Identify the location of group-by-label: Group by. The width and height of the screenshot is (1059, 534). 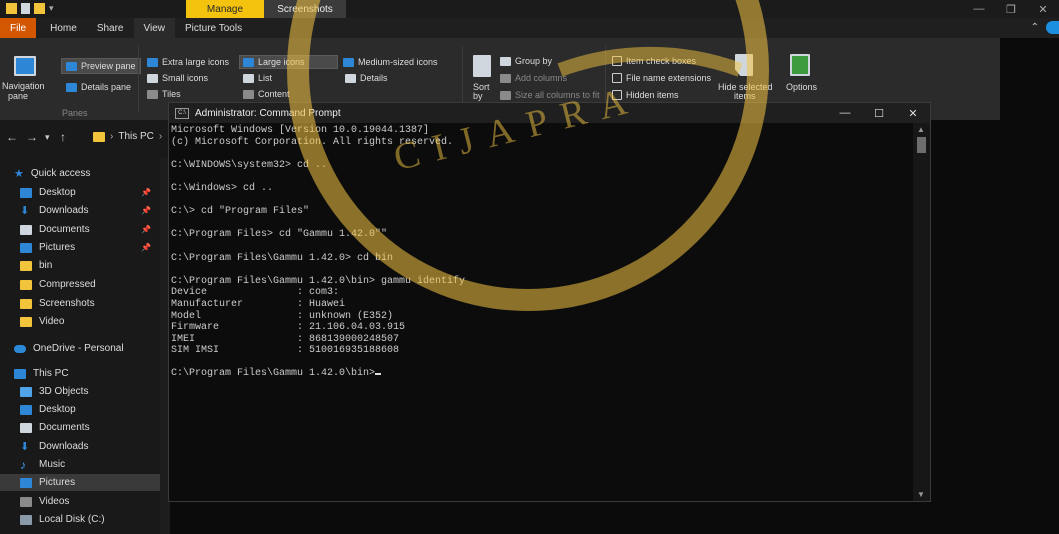
(534, 61).